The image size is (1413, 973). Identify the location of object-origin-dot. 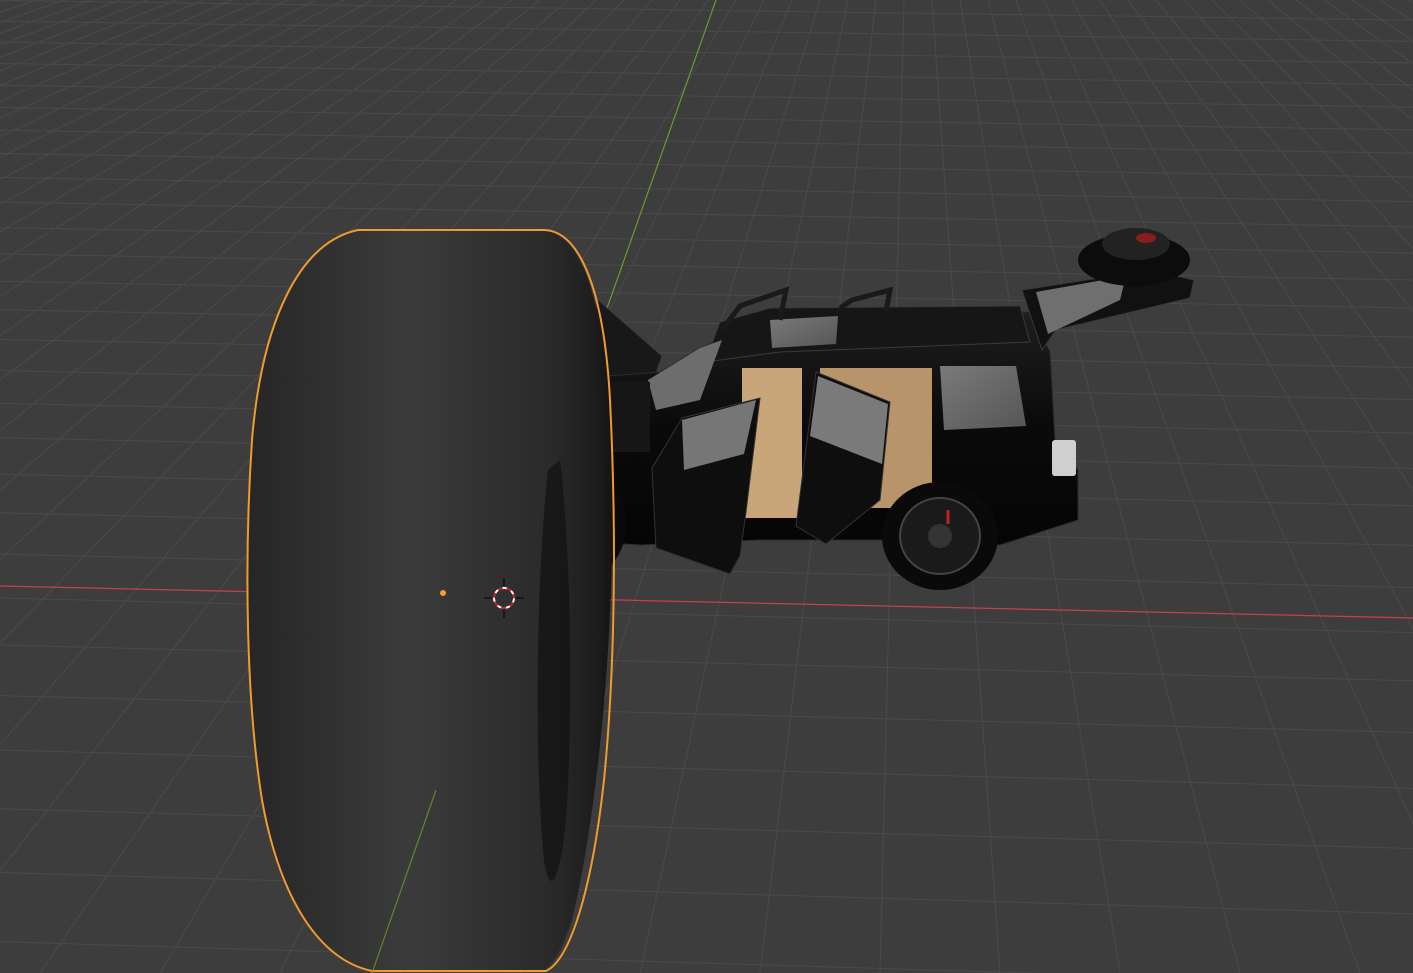
(443, 593).